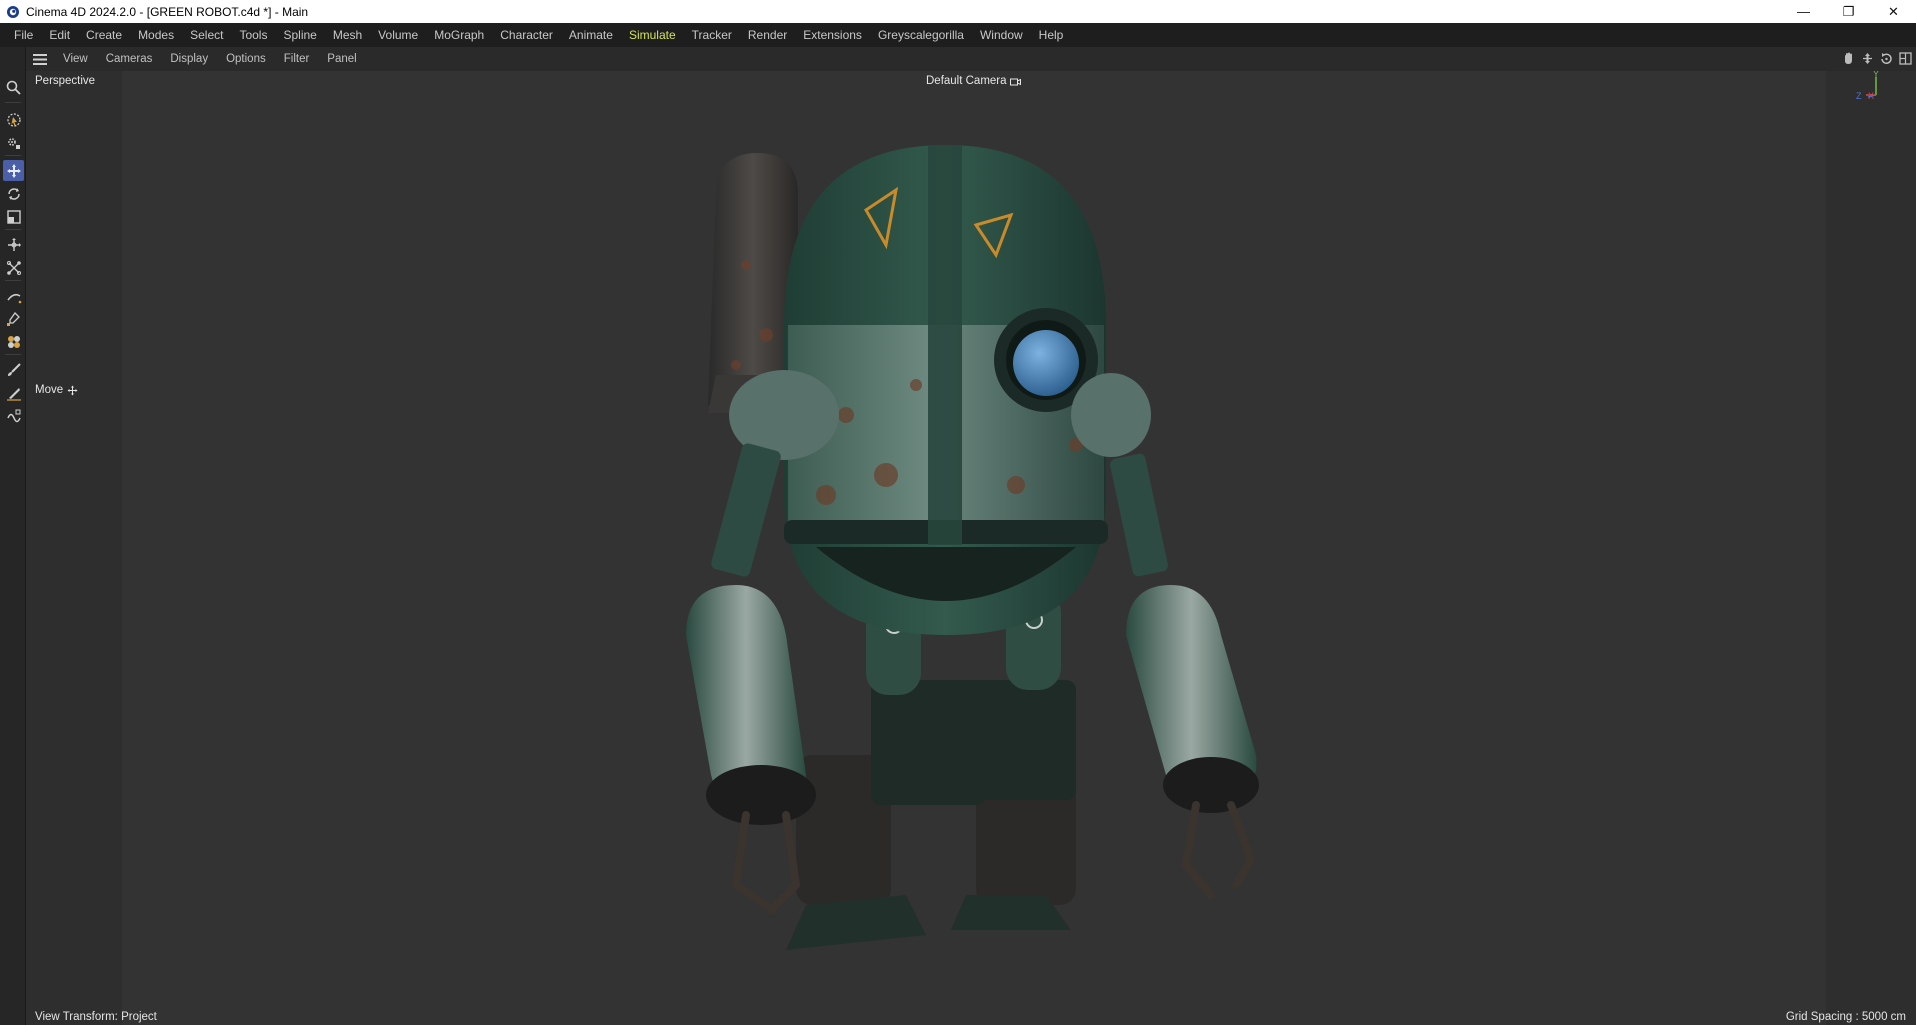  What do you see at coordinates (206, 35) in the screenshot?
I see `menu-select: Select` at bounding box center [206, 35].